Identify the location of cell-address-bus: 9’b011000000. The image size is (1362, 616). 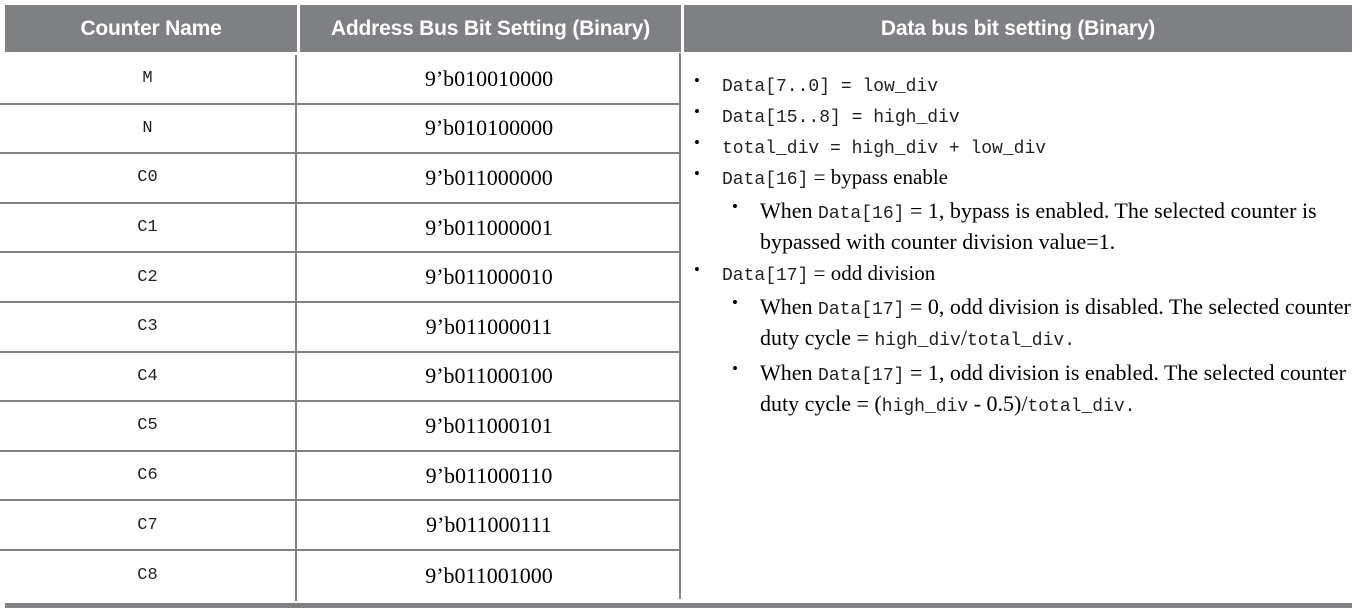
(489, 177).